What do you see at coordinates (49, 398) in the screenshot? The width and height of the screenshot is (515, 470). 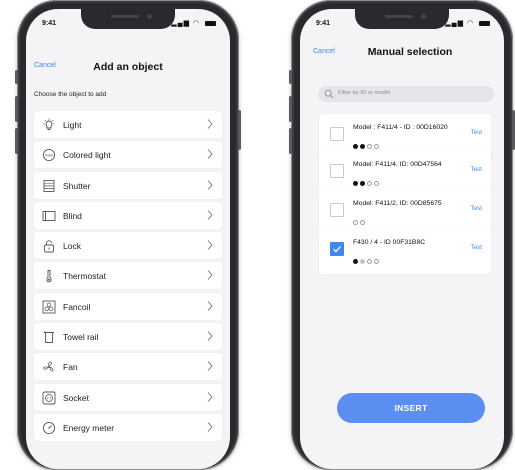 I see `socket-icon` at bounding box center [49, 398].